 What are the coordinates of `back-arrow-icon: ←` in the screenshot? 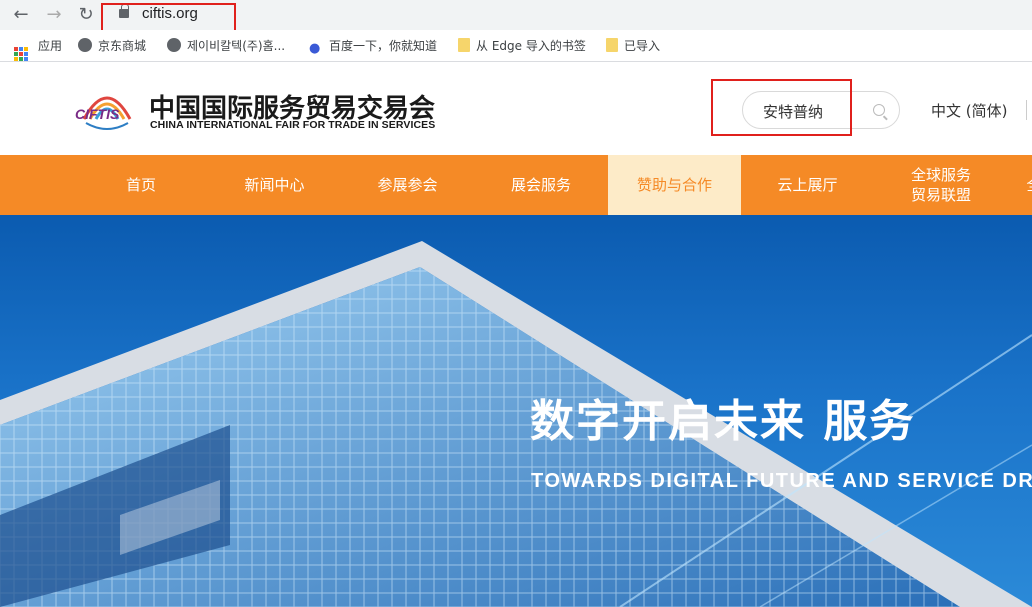 It's located at (21, 15).